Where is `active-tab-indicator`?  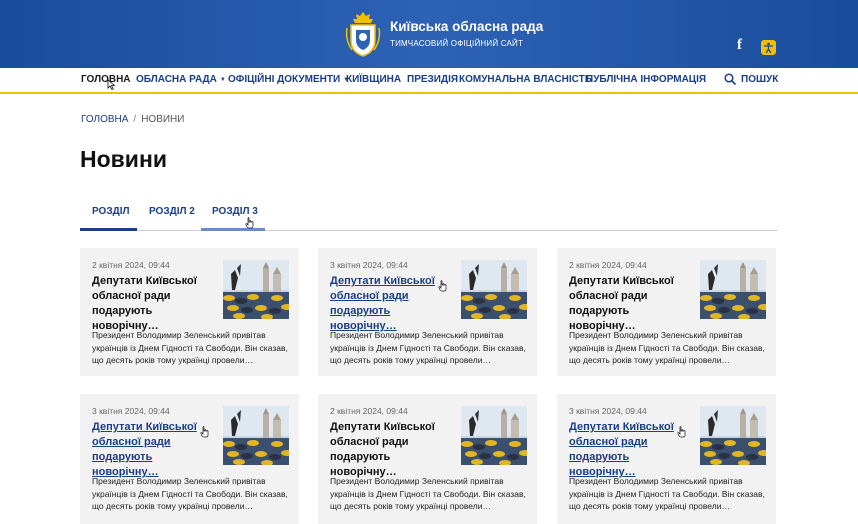 active-tab-indicator is located at coordinates (108, 229).